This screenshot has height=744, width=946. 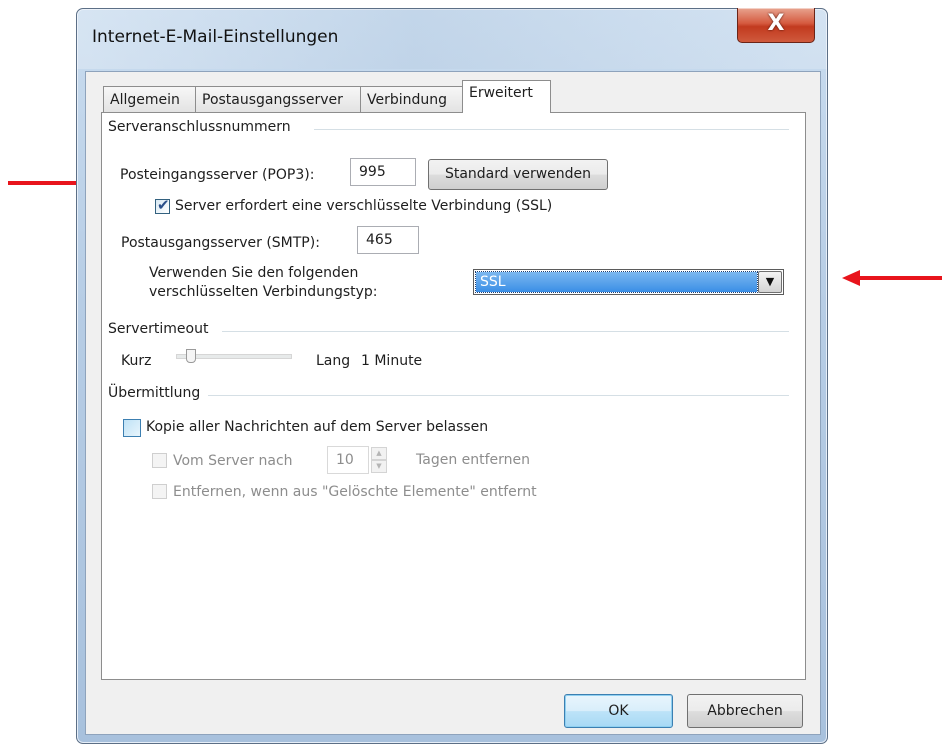 What do you see at coordinates (217, 175) in the screenshot?
I see `pop3-label: Posteingangsserver (POP3):` at bounding box center [217, 175].